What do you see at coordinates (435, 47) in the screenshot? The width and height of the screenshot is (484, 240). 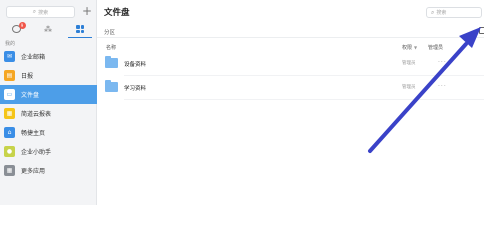 I see `column-header-manager: 管理员` at bounding box center [435, 47].